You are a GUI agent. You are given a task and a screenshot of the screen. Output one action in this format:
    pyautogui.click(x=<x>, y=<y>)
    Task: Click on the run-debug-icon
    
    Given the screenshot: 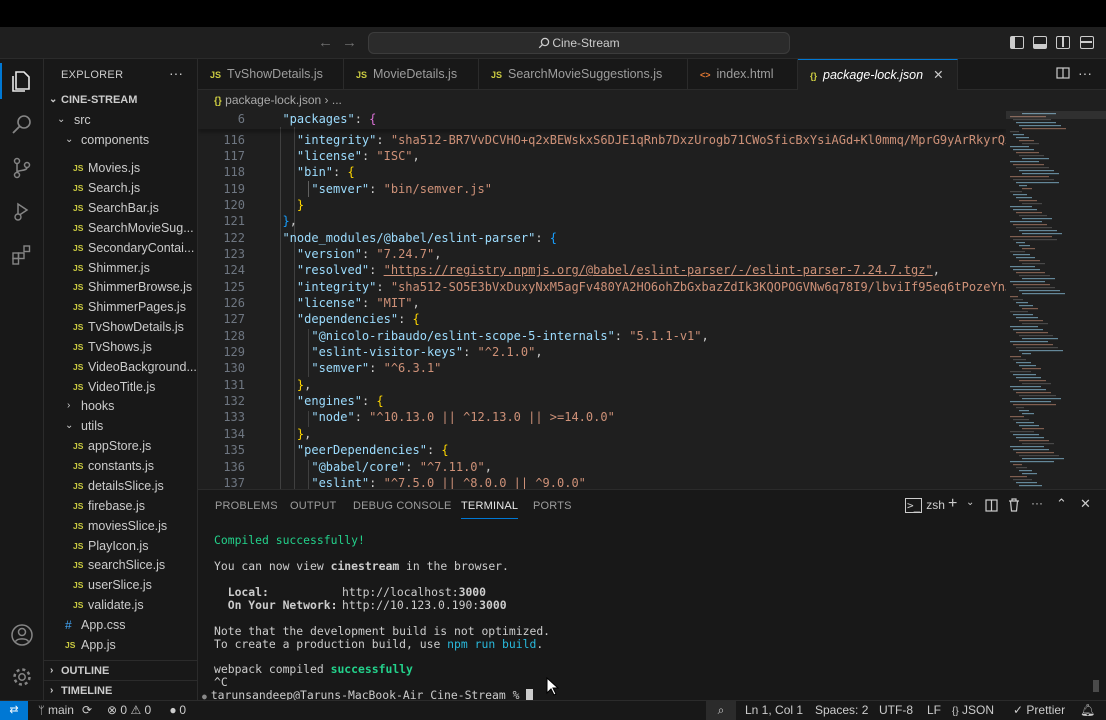 What is the action you would take?
    pyautogui.click(x=22, y=211)
    